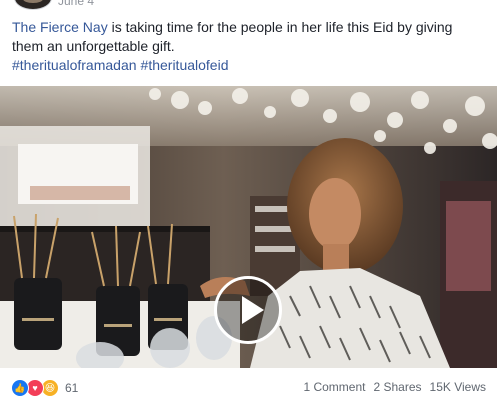 The width and height of the screenshot is (497, 406). Describe the element at coordinates (74, 65) in the screenshot. I see `hashtag-ramadan: #theritualoframadan` at that location.